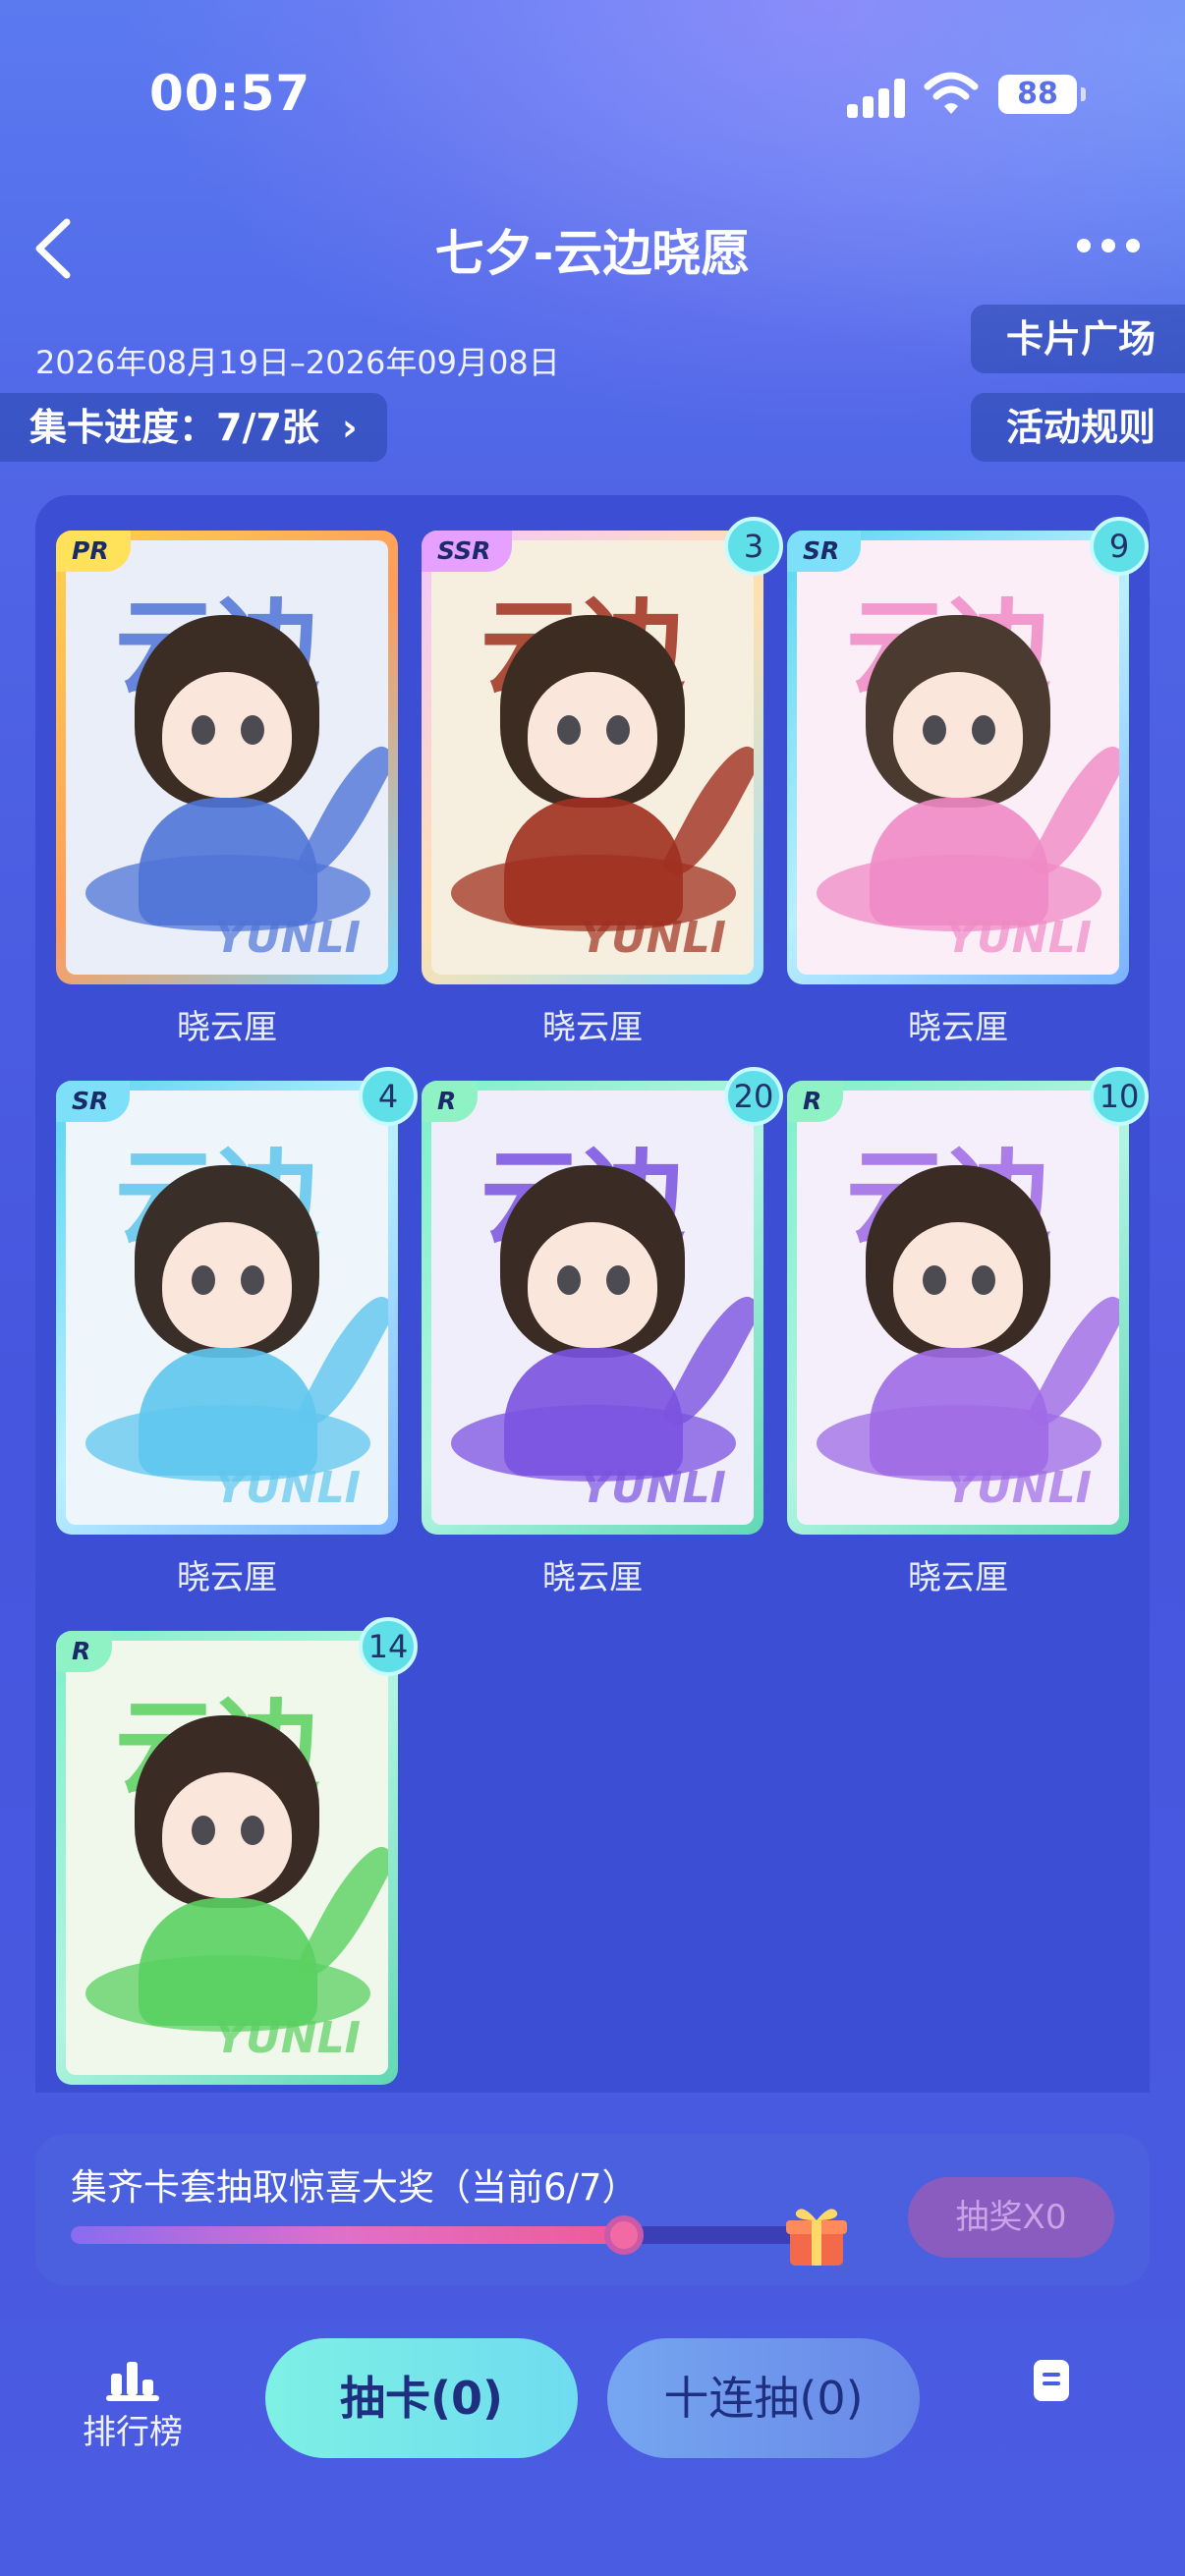 This screenshot has width=1185, height=2576. I want to click on card-plaza-label: 卡片广场, so click(1080, 339).